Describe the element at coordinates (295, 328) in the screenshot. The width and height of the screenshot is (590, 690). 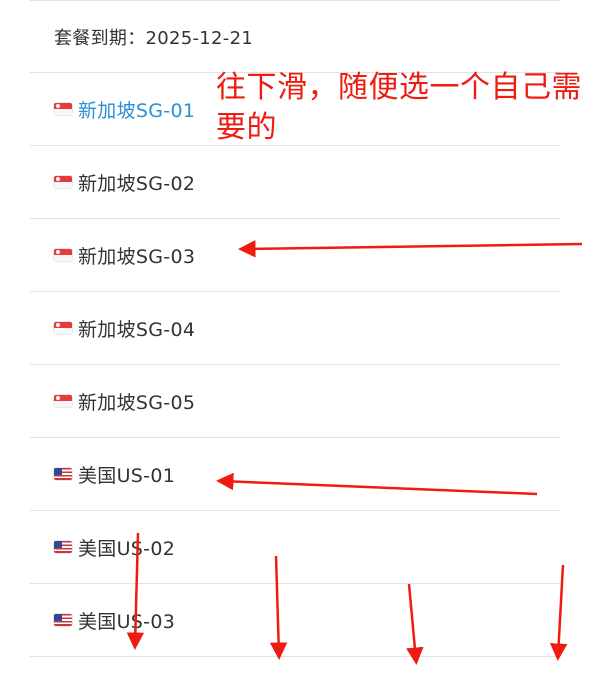
I see `server-item-sg-04: 新加坡SG-04` at that location.